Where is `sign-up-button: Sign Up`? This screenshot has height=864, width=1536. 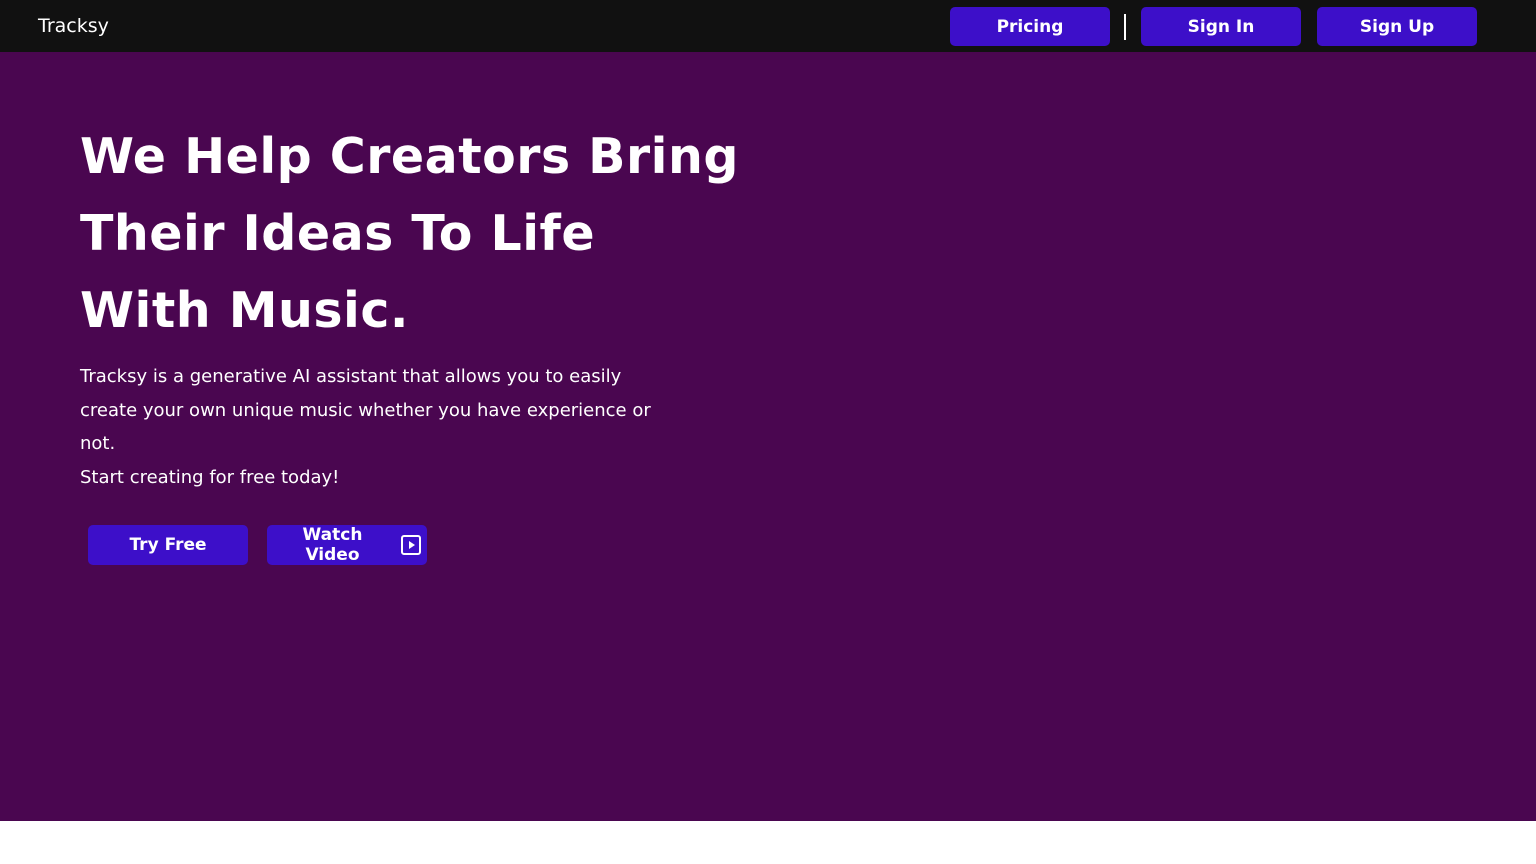
sign-up-button: Sign Up is located at coordinates (1397, 26).